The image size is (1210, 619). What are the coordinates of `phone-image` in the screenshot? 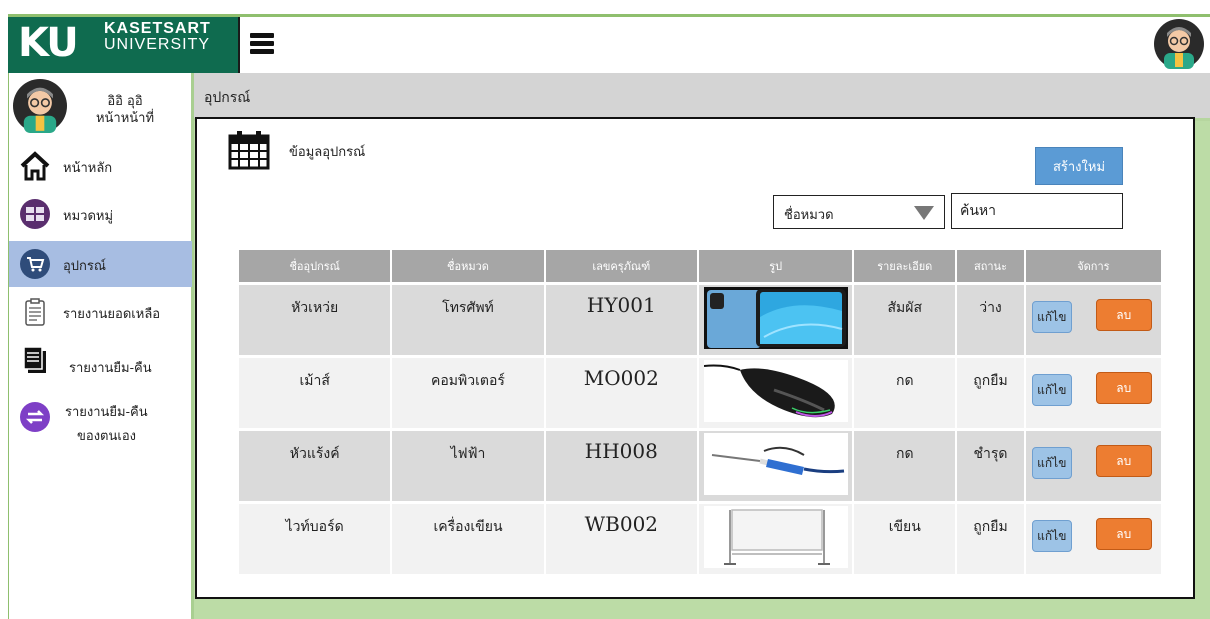 It's located at (775, 318).